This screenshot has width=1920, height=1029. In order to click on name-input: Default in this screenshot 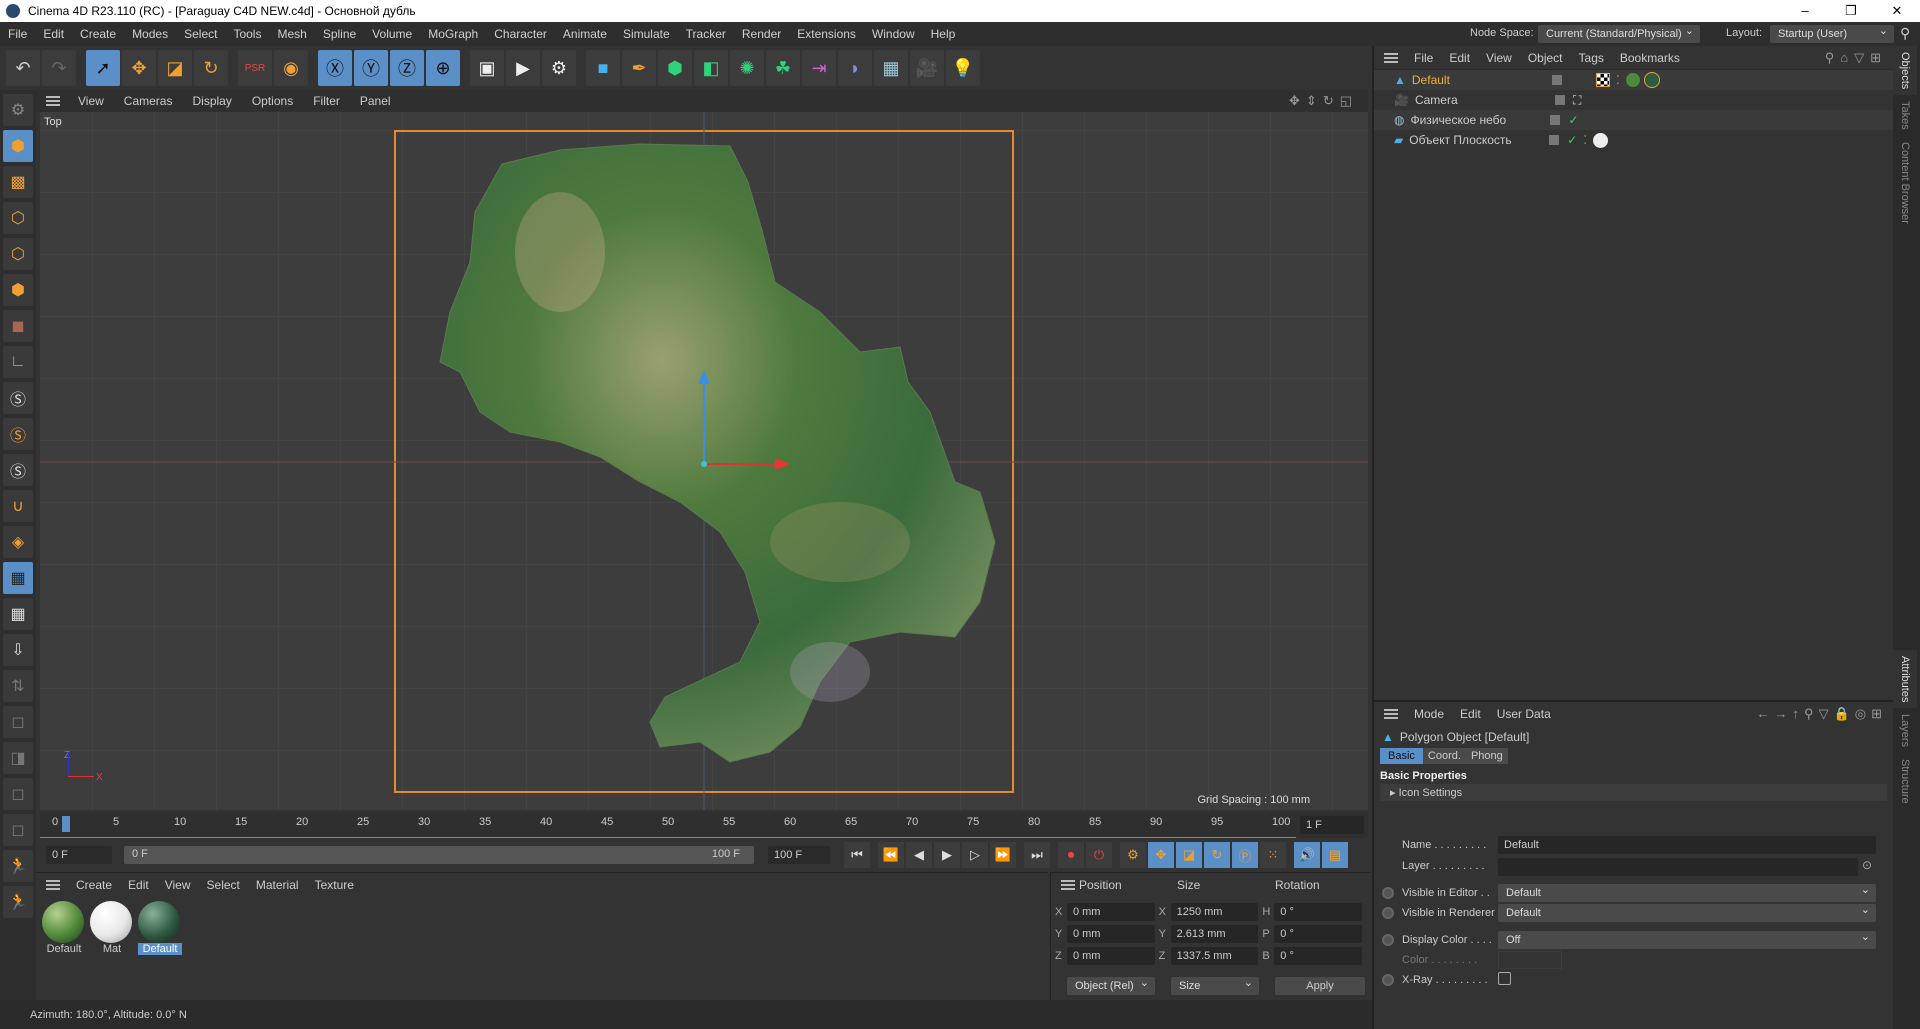, I will do `click(1687, 845)`.